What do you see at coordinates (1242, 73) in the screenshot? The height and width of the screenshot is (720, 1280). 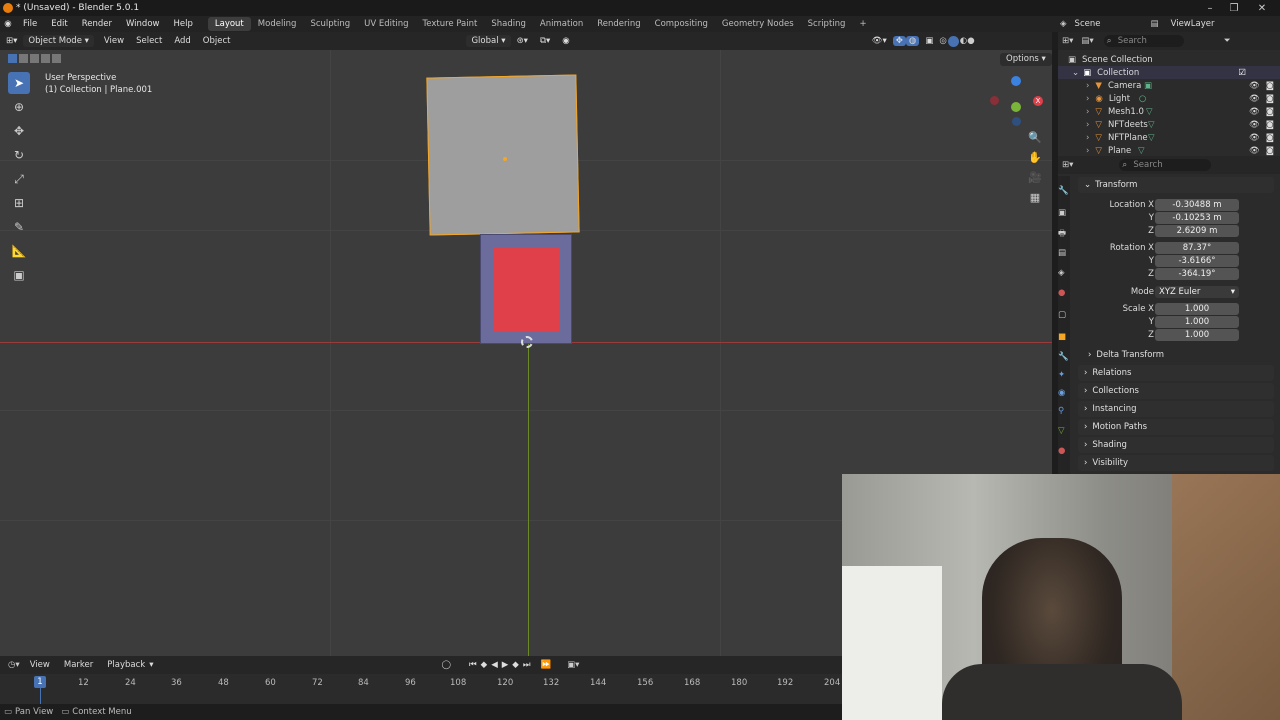 I see `checkbox-icon: ☑` at bounding box center [1242, 73].